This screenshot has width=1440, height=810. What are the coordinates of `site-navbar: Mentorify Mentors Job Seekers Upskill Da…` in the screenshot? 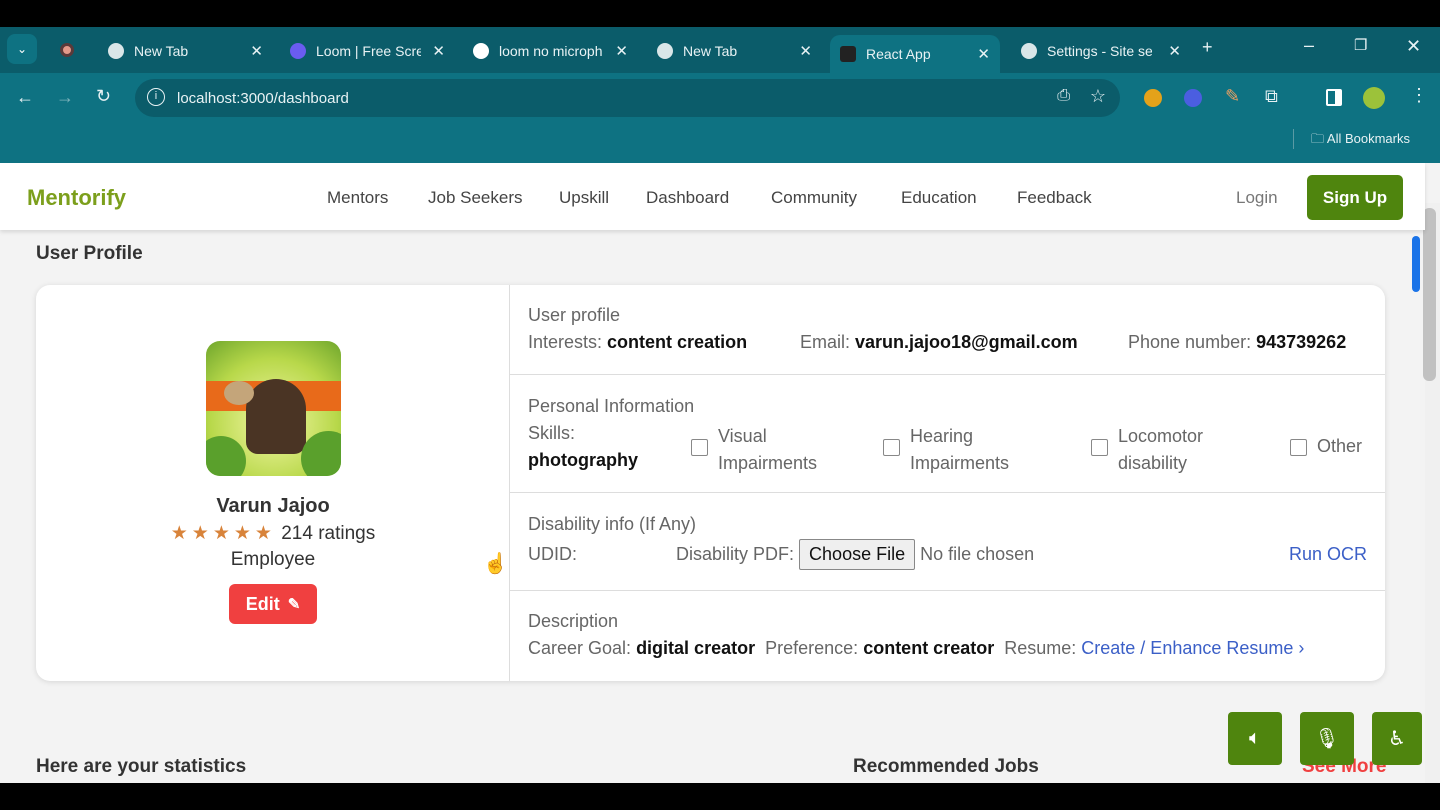 It's located at (712, 196).